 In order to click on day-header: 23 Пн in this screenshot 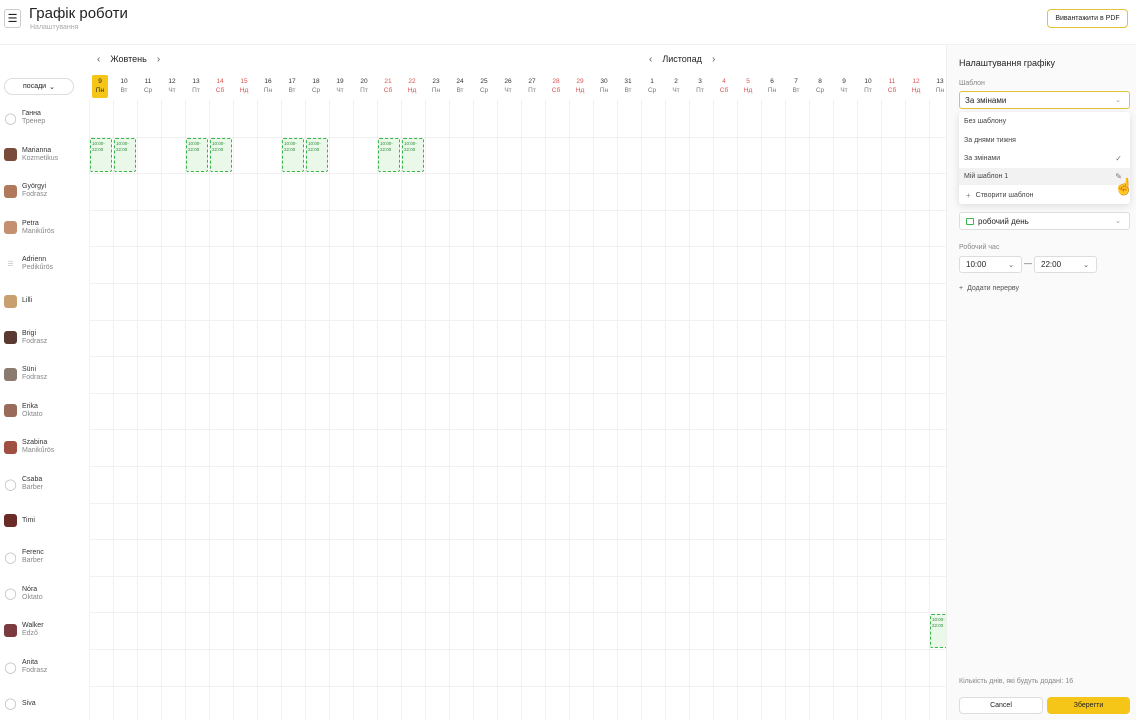, I will do `click(436, 86)`.